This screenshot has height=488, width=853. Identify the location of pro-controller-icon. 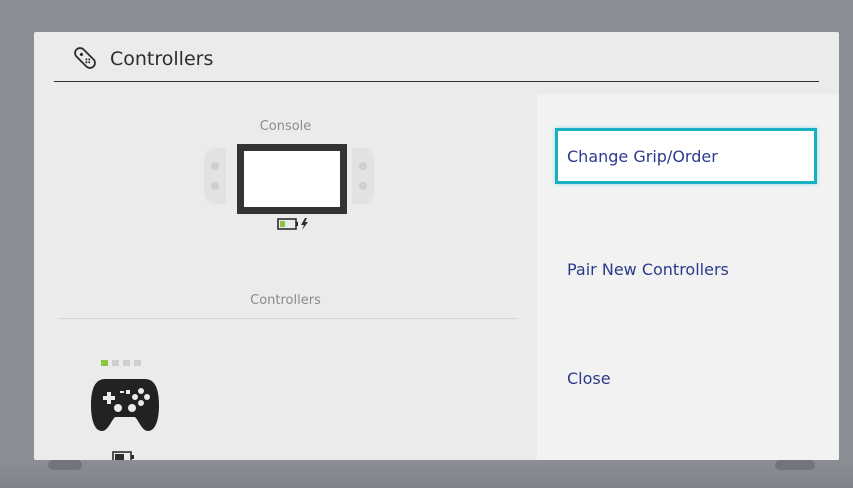
(125, 405).